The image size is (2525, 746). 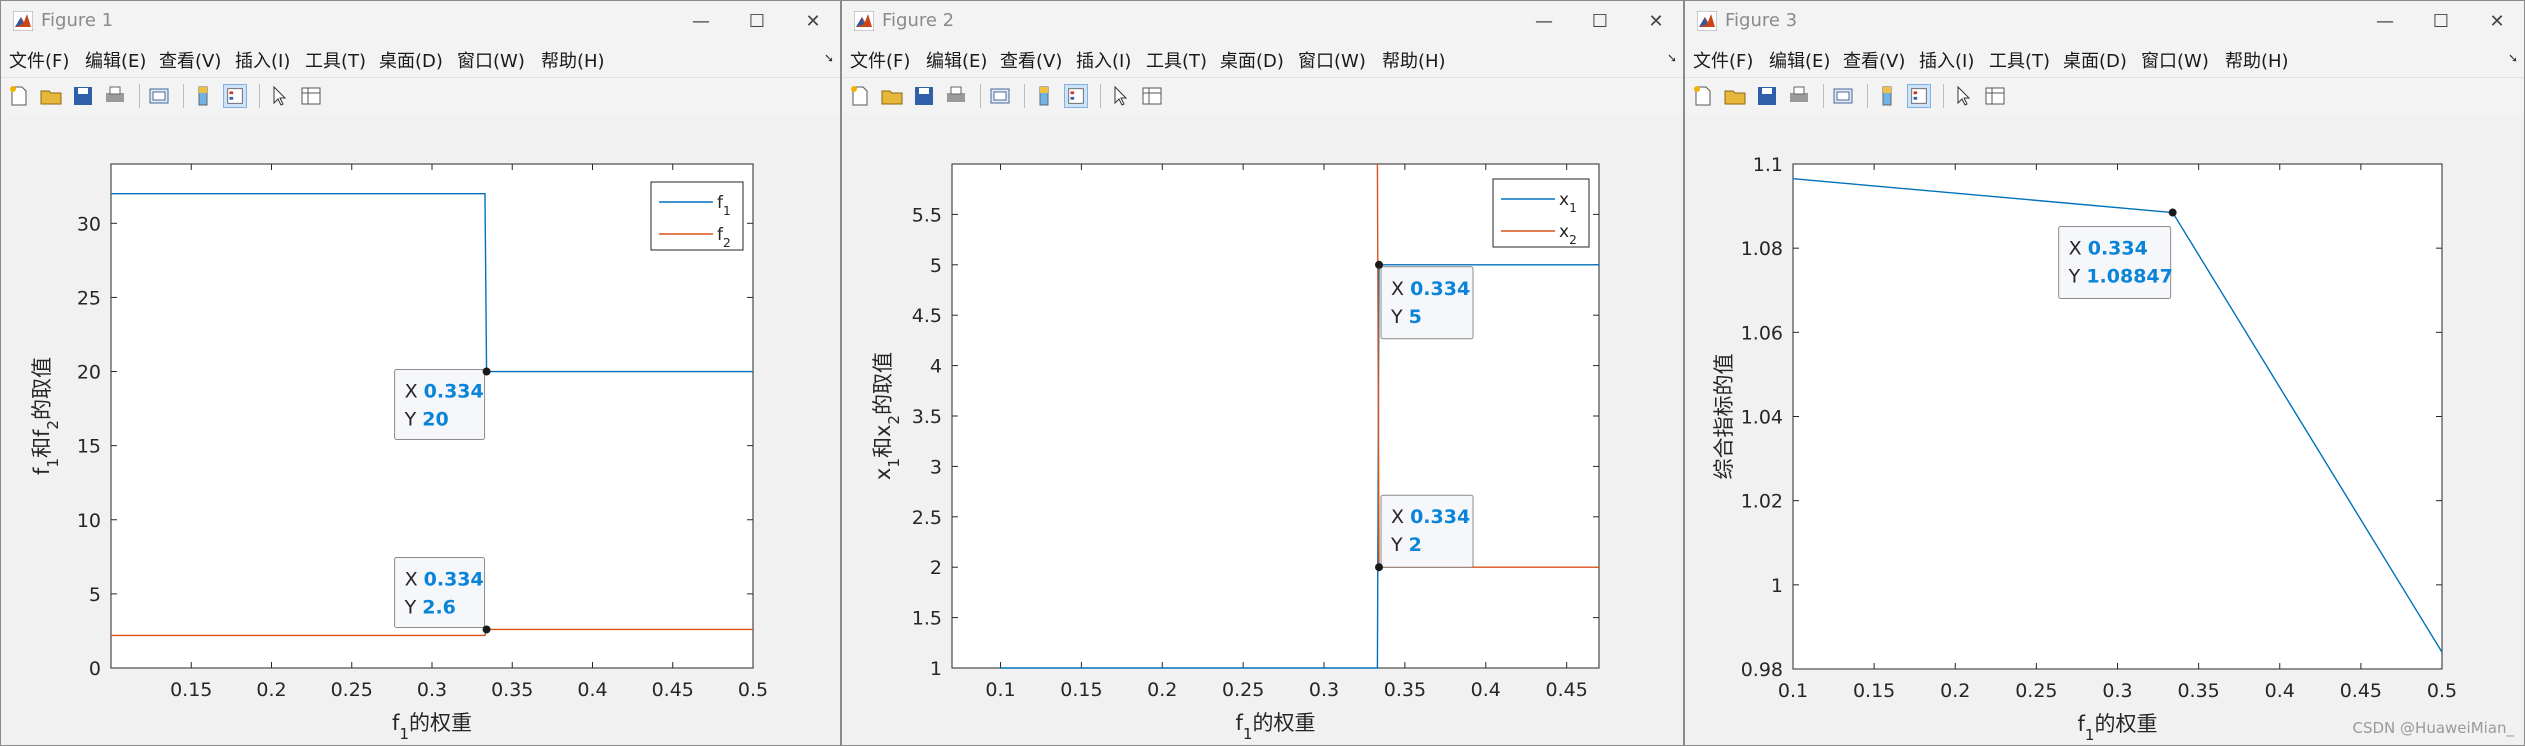 I want to click on y-tick-label: 20, so click(x=89, y=373).